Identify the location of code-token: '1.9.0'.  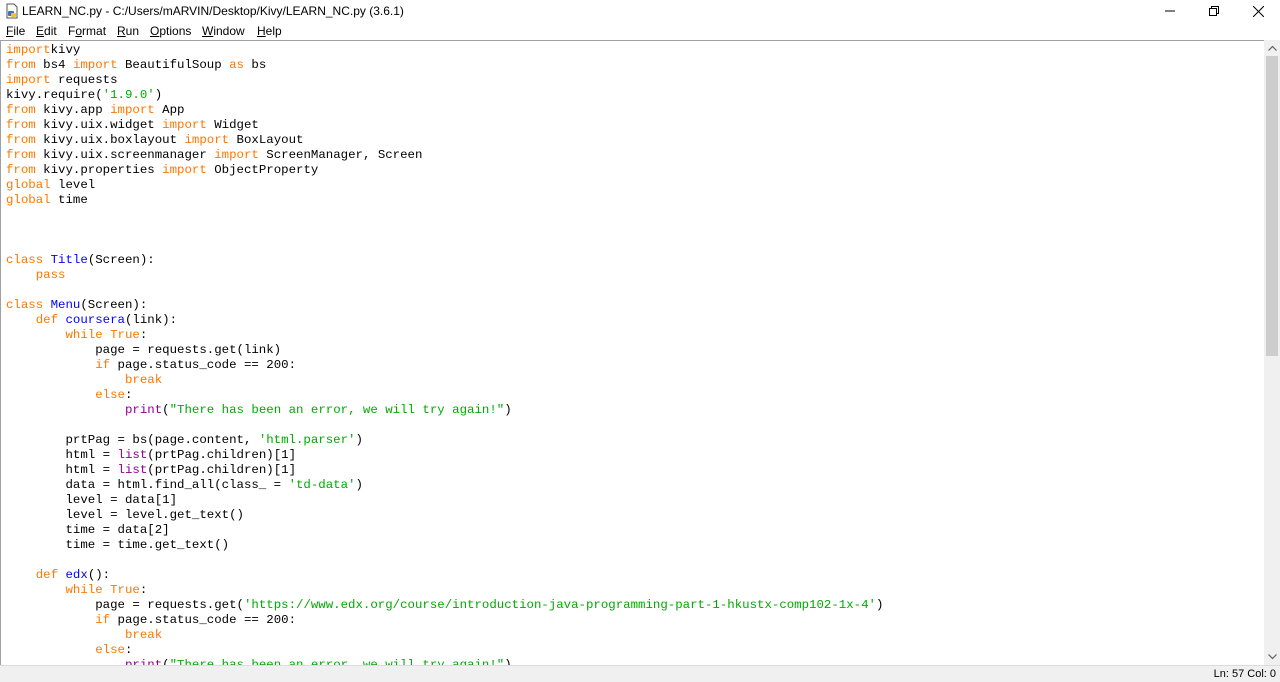
(128, 95).